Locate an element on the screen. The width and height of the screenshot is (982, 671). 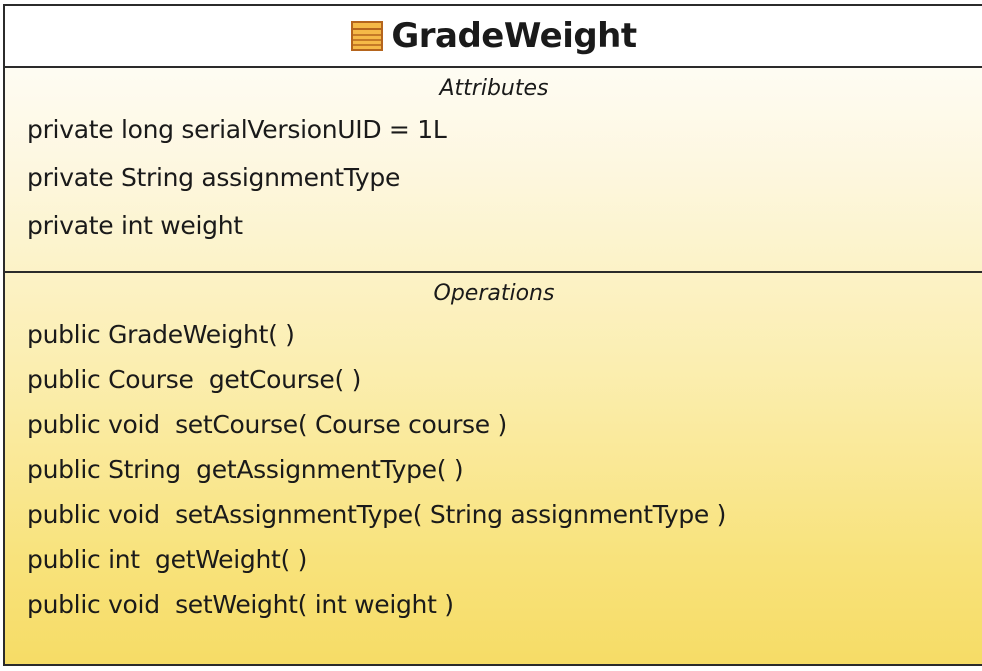
attributes-title: Attributes is located at coordinates (494, 88).